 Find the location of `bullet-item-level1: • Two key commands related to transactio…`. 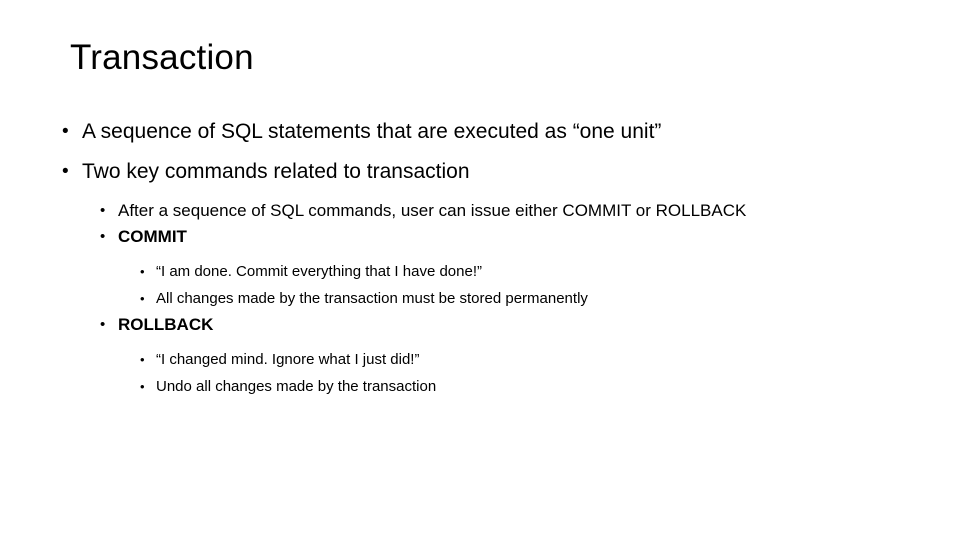

bullet-item-level1: • Two key commands related to transactio… is located at coordinates (477, 172).